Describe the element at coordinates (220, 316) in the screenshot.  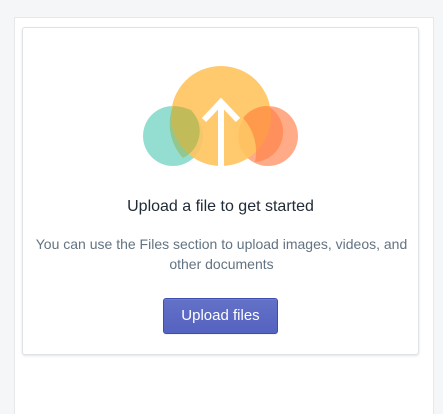
I see `upload-files-button: Upload files` at that location.